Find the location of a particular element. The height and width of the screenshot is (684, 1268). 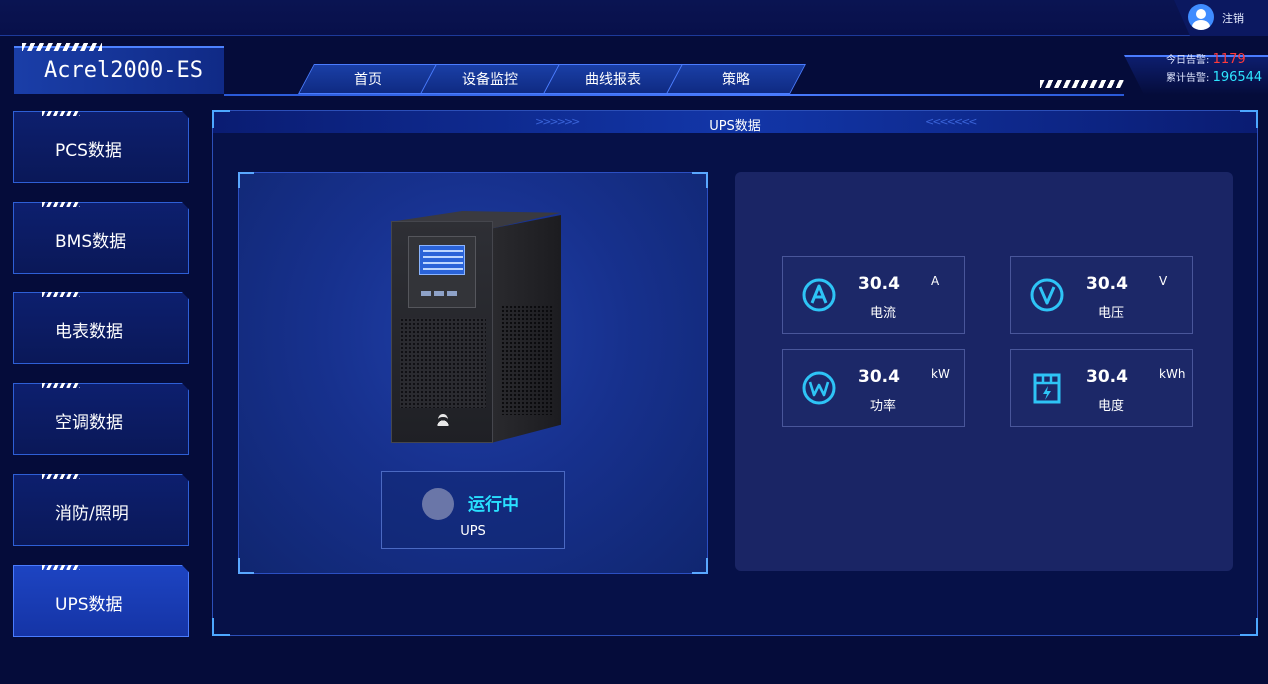

nav-tab-home: 首页 is located at coordinates (368, 79).